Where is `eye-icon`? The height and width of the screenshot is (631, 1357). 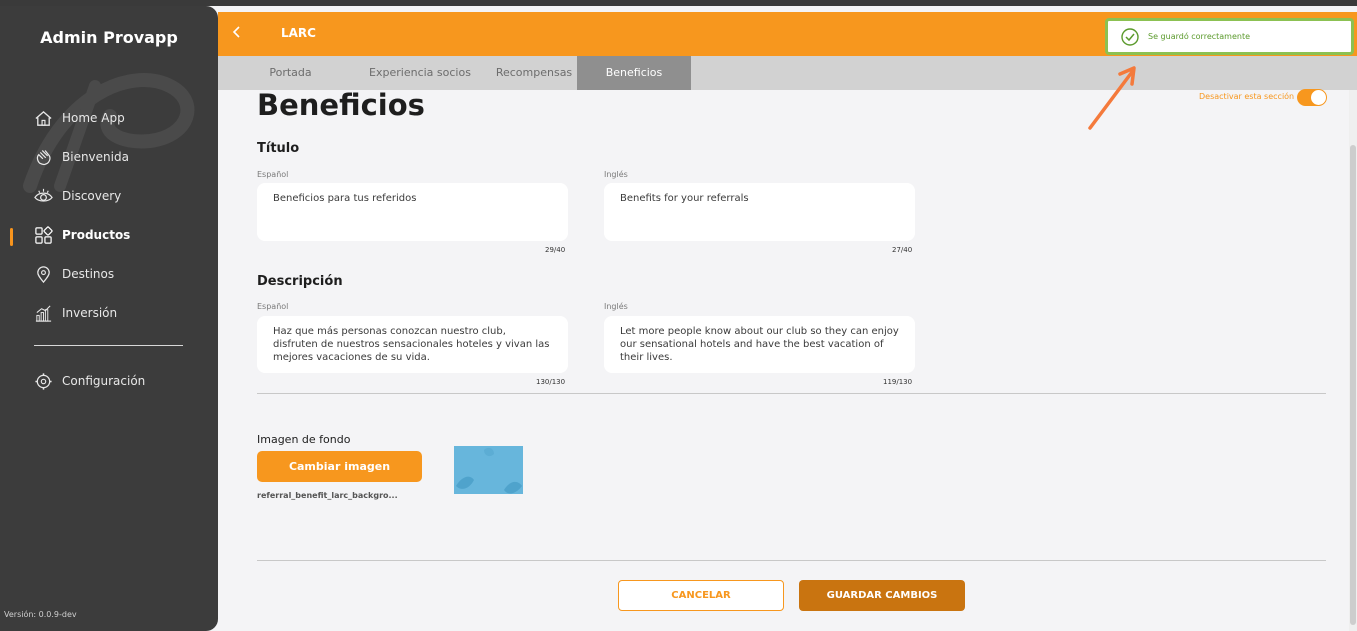
eye-icon is located at coordinates (43, 195).